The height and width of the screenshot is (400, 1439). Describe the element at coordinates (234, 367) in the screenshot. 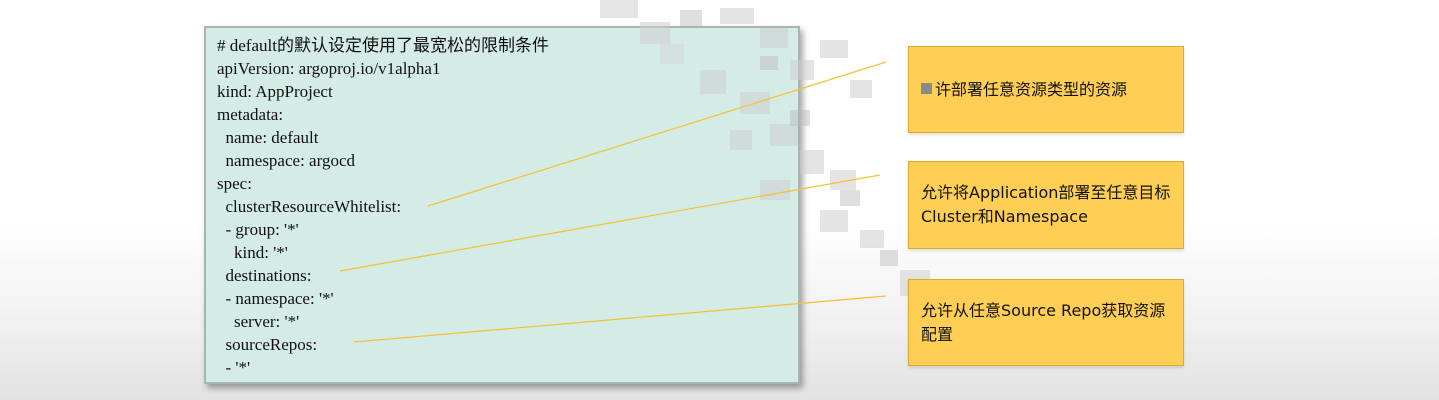

I see `code-line-source-repo-wildcard: - '*'` at that location.